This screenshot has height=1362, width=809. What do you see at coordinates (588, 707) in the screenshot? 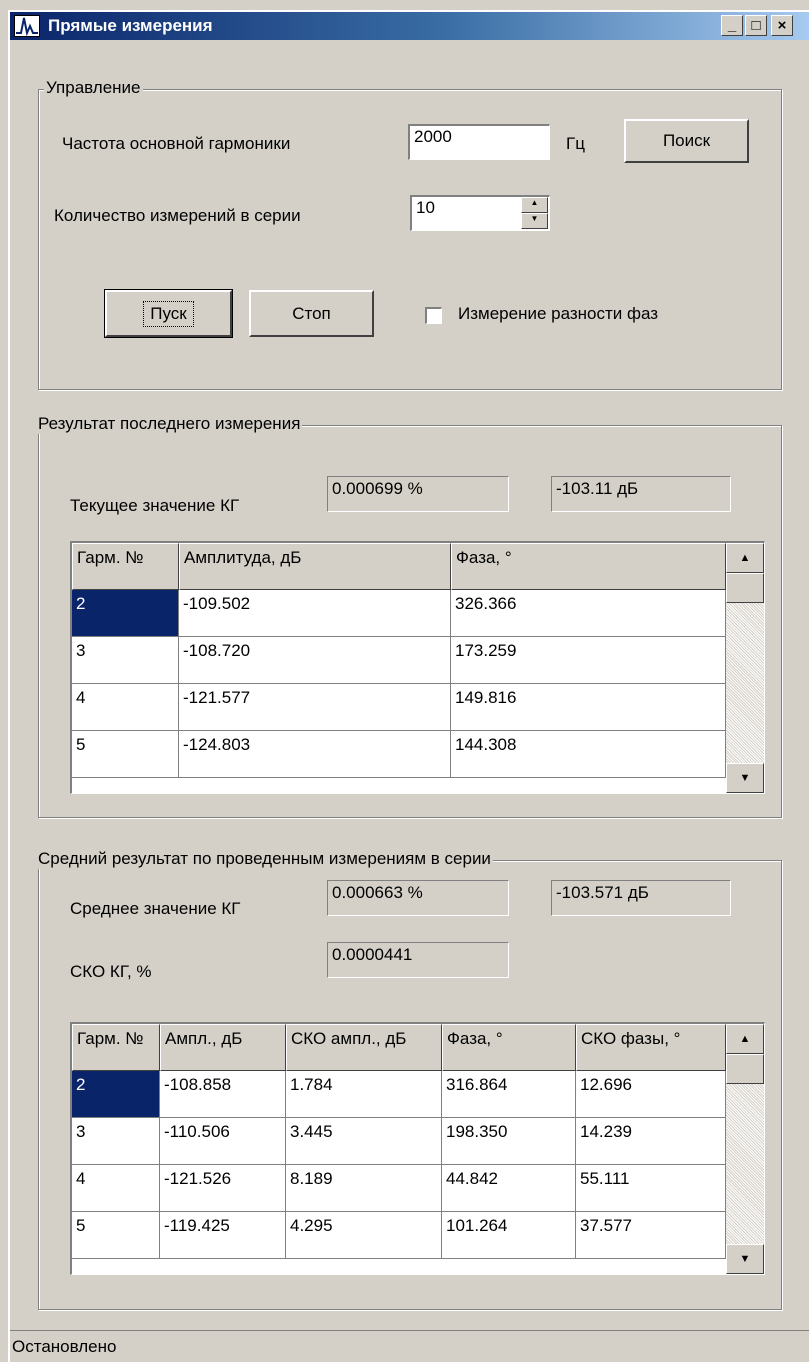
I see `table-cell: 149.816` at bounding box center [588, 707].